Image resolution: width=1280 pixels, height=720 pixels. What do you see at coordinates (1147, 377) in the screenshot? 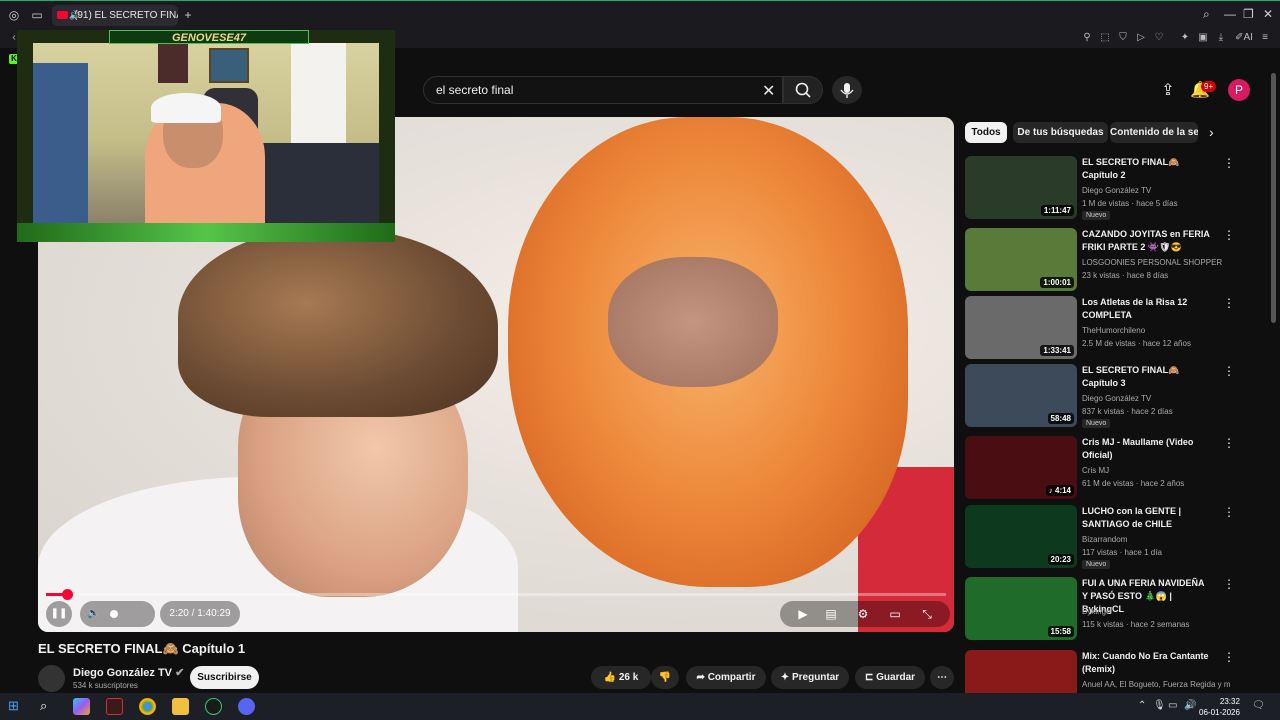
I see `recommendation-title: EL SECRETO FINAL🙈 Capítulo 3` at bounding box center [1147, 377].